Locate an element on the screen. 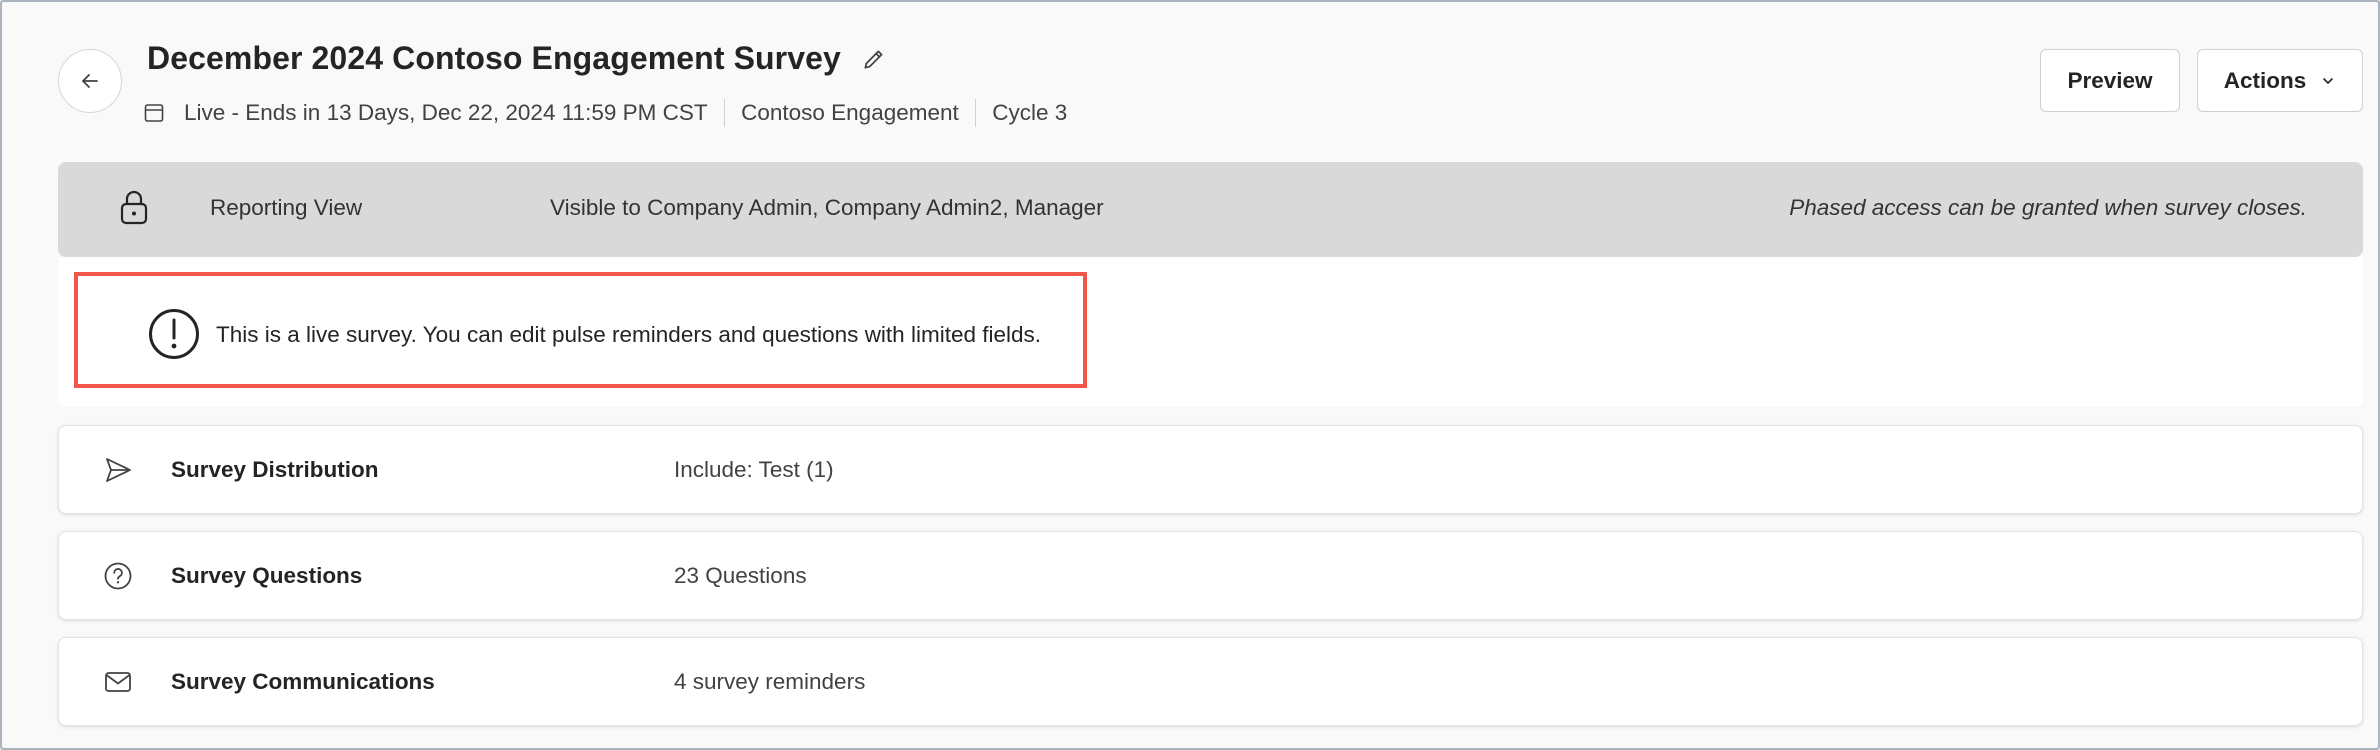 Image resolution: width=2380 pixels, height=750 pixels. section-value: 4 survey reminders is located at coordinates (770, 681).